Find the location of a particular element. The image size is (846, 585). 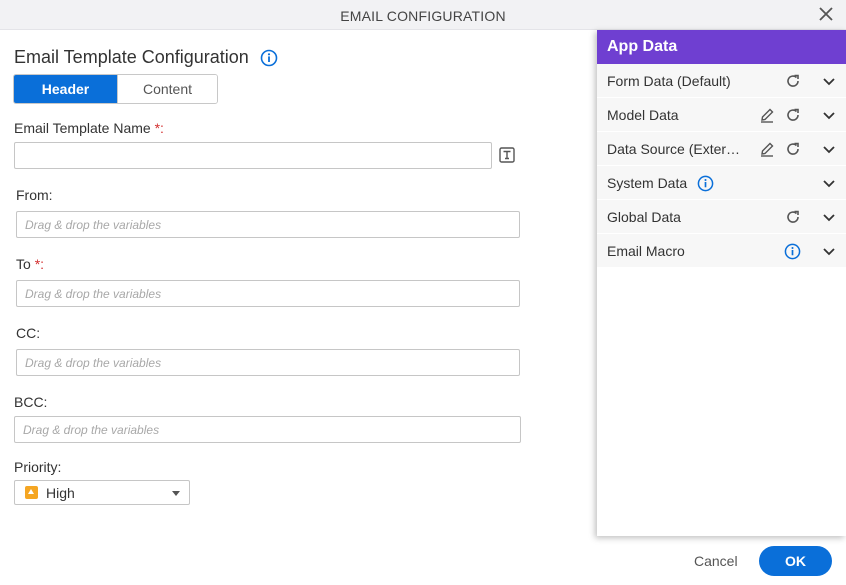

dialog-titlebar: EMAIL CONFIGURATION is located at coordinates (423, 15).